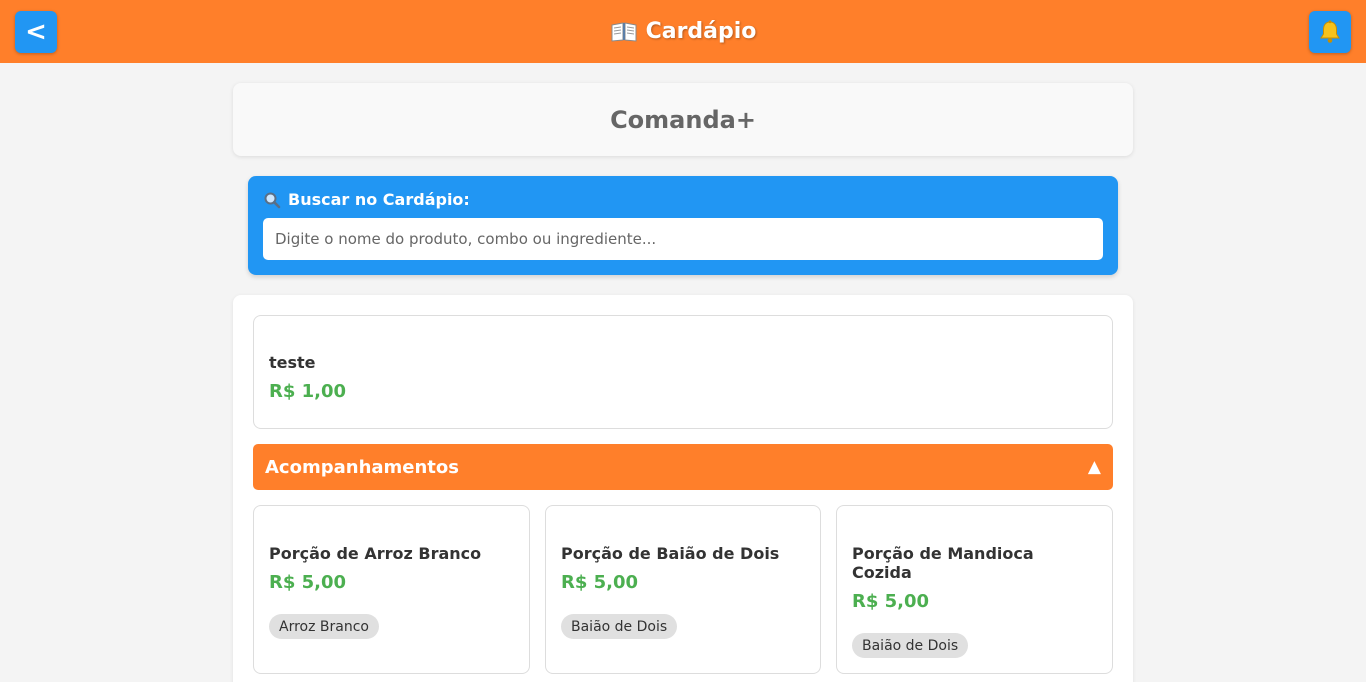  I want to click on search-label: Buscar no Cardápio:, so click(366, 199).